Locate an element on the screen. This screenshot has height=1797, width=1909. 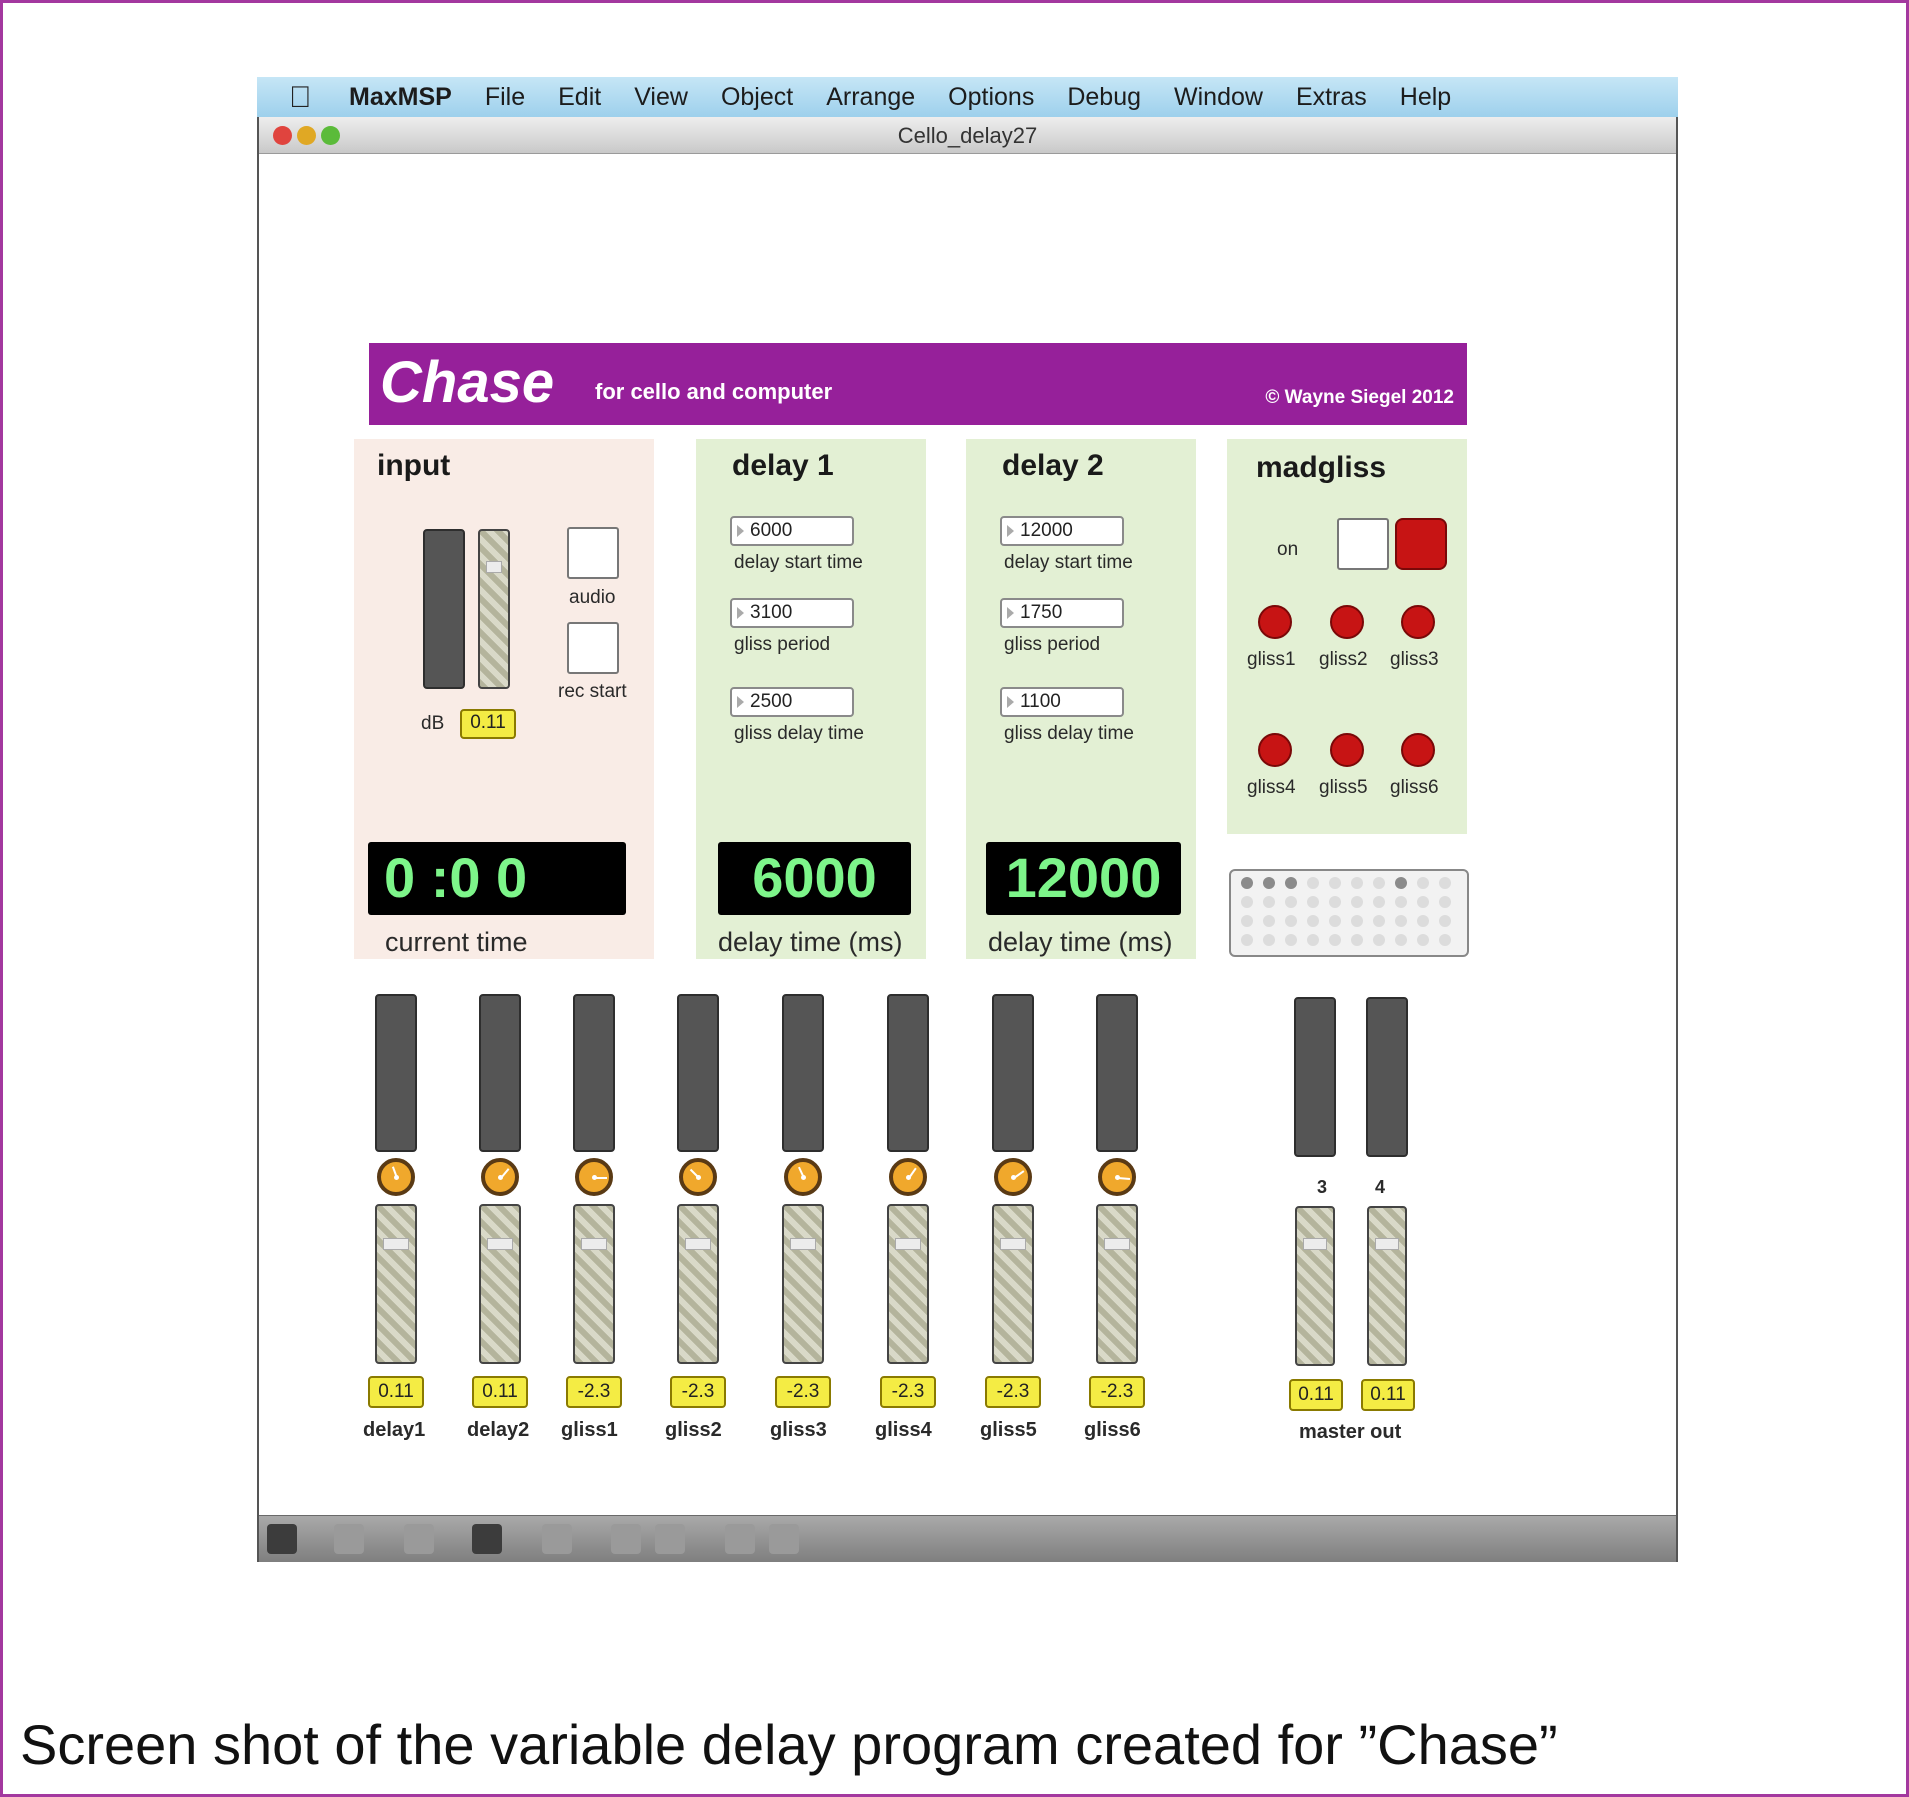
lock-icon is located at coordinates (282, 1539).